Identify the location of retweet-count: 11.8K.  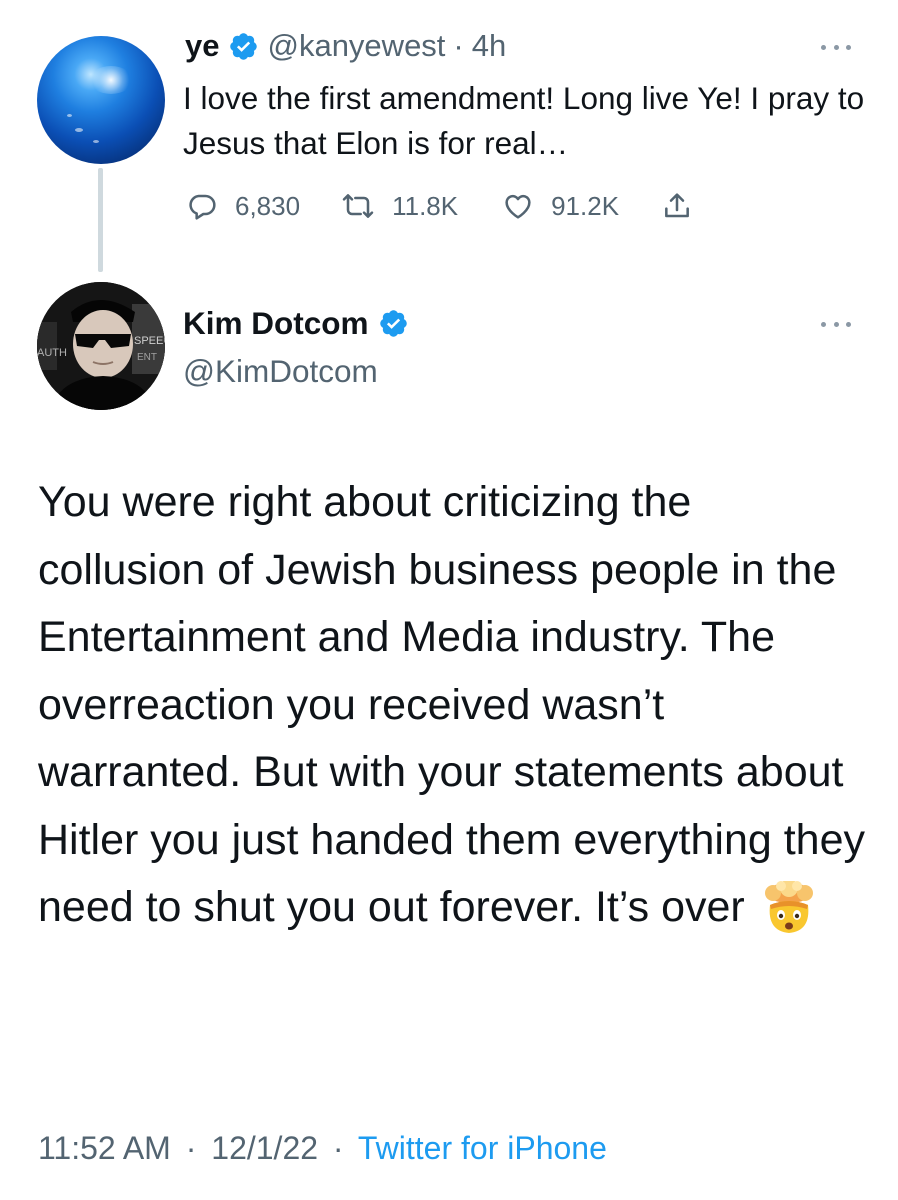
(425, 205).